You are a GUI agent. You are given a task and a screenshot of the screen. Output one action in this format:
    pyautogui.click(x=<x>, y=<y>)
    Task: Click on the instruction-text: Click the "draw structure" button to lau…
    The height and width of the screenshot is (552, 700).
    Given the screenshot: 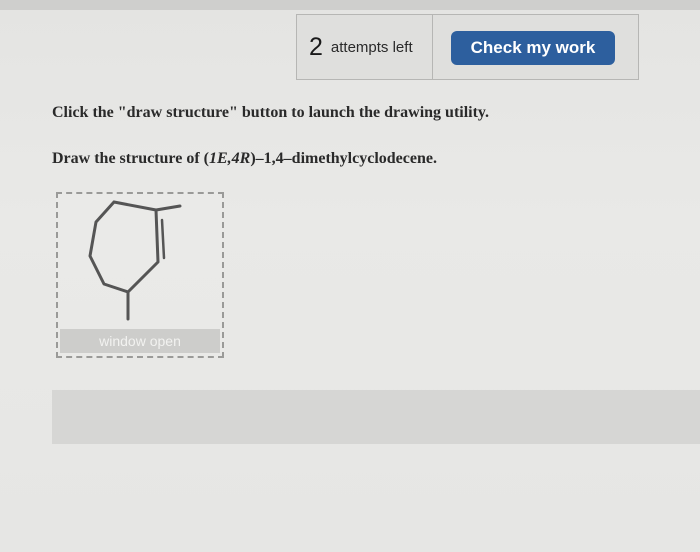 What is the action you would take?
    pyautogui.click(x=271, y=112)
    